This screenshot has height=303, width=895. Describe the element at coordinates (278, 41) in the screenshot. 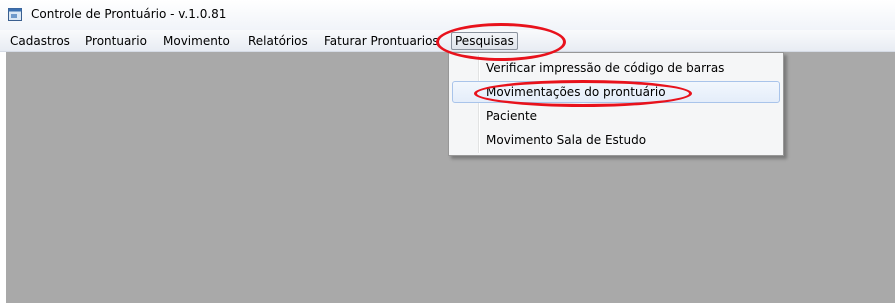

I see `menu-relatorios: Relatórios` at that location.